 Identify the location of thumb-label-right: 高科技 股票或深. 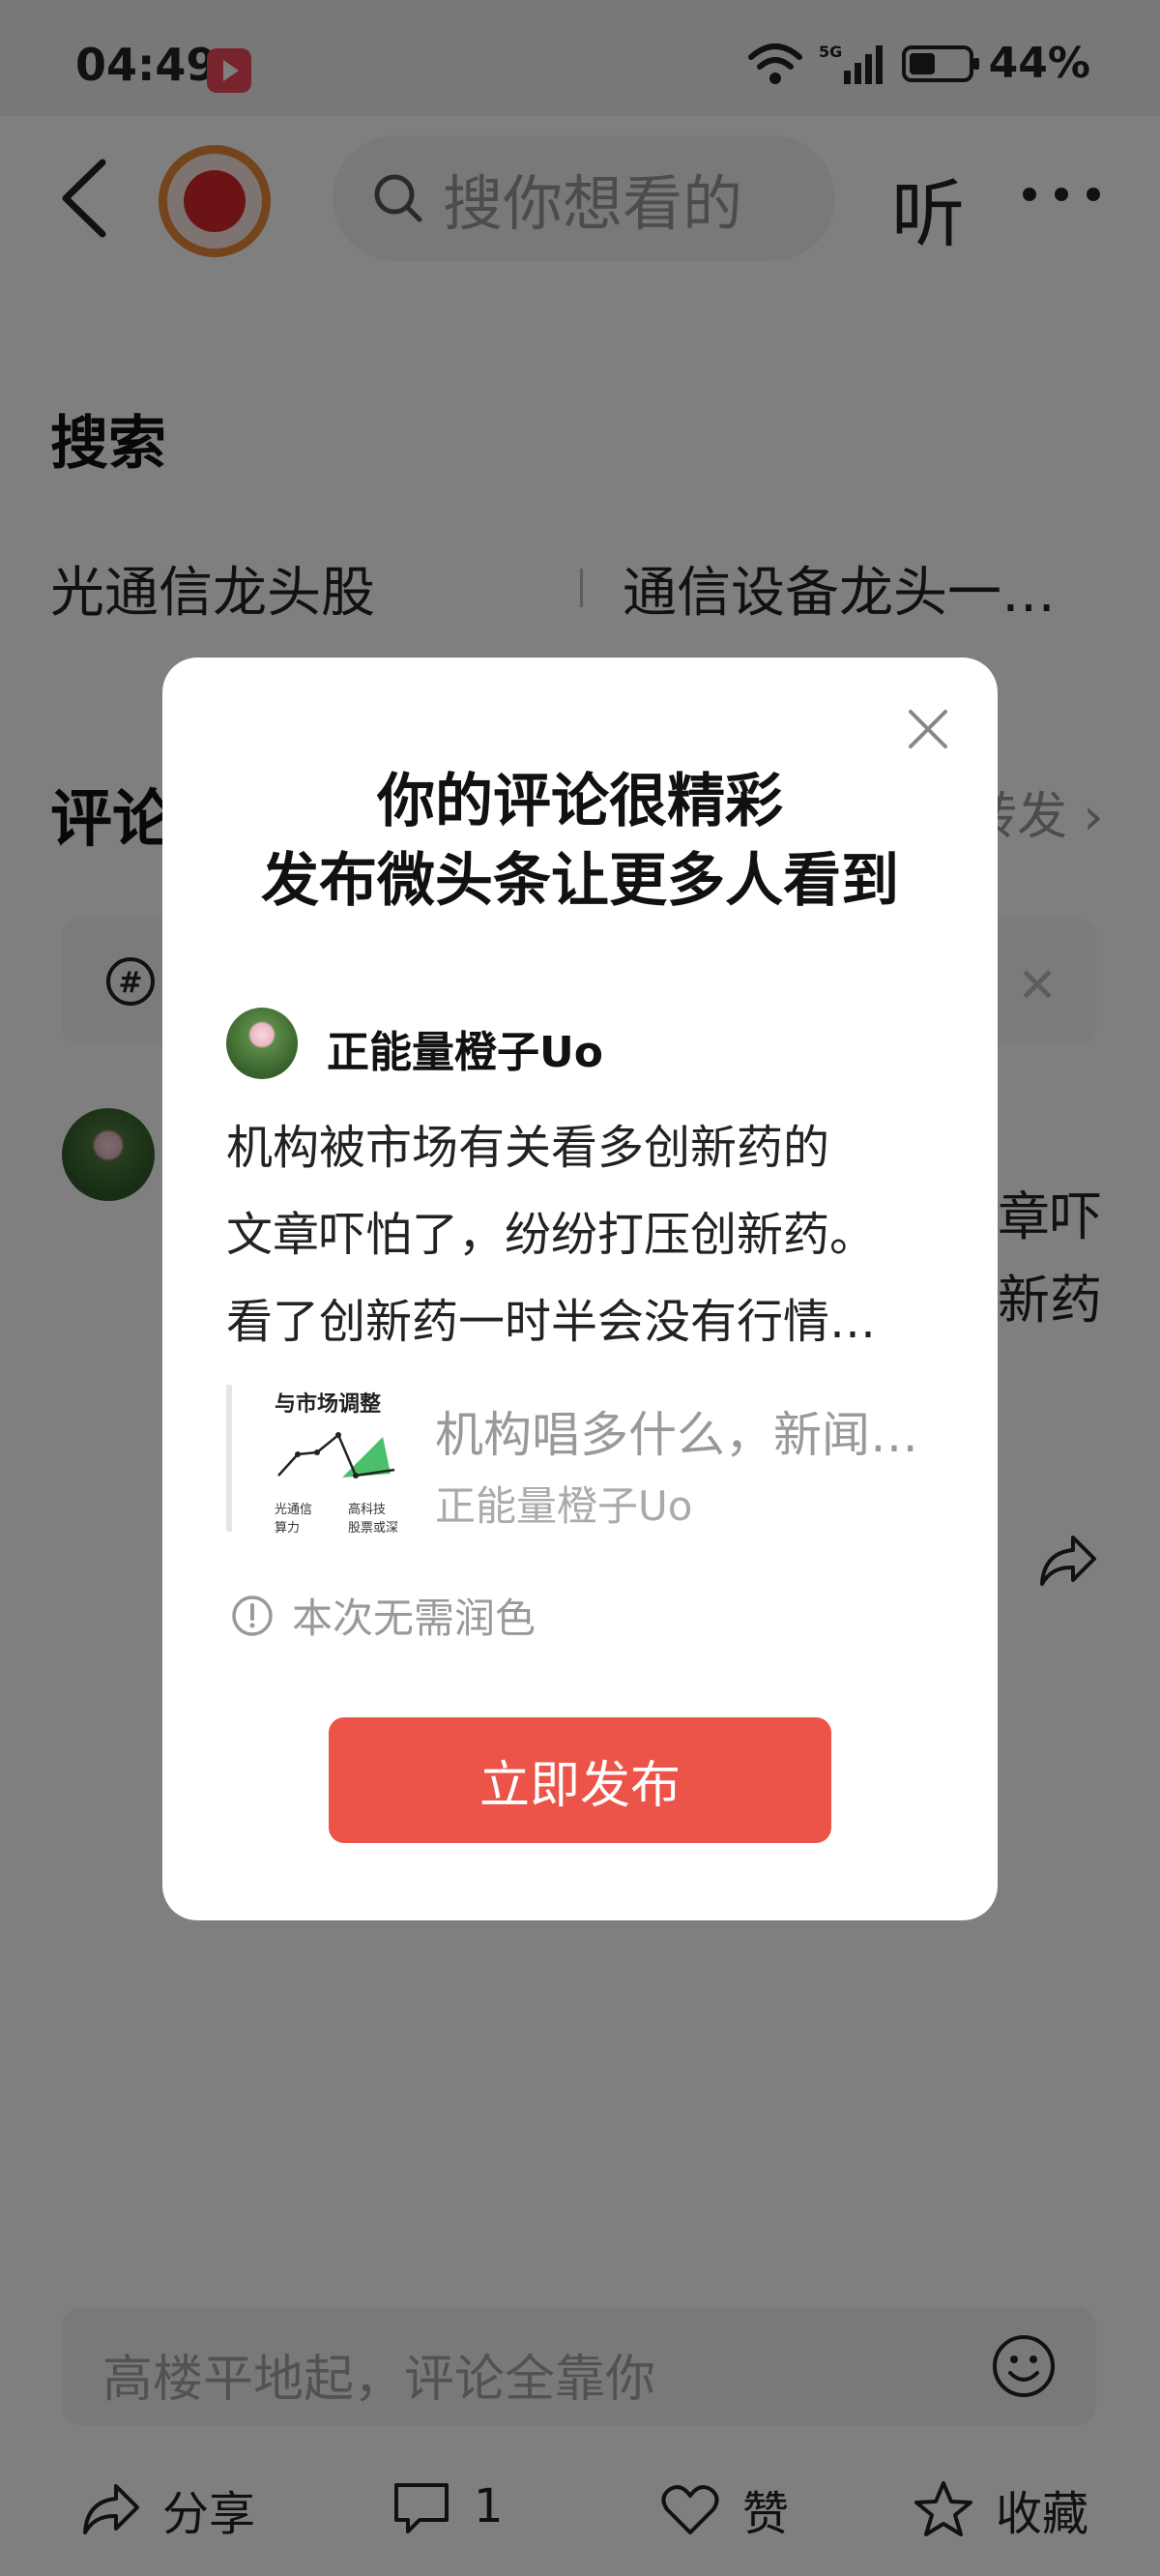
(374, 1519).